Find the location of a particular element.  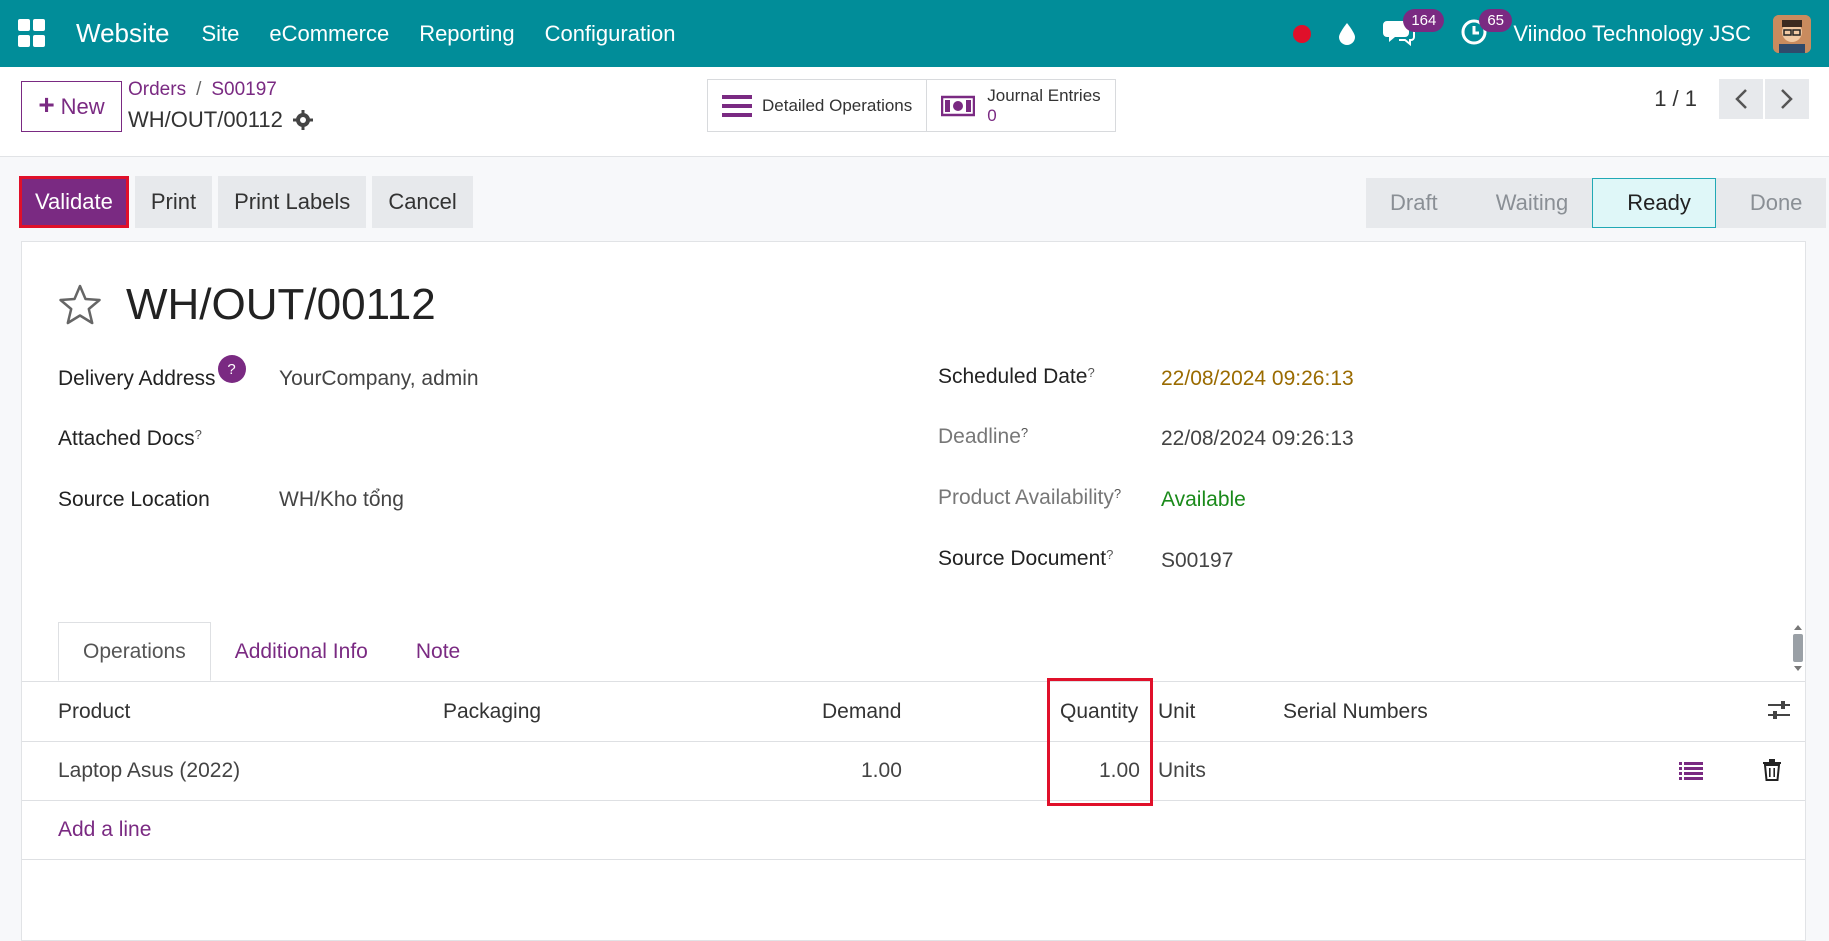

form-action-buttons: Validate Print Print Labels Cancel is located at coordinates (246, 202).